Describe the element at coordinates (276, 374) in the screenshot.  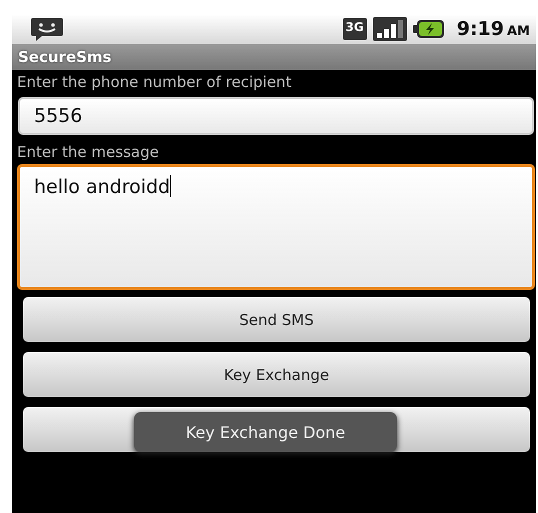
I see `action-button: Key Exchange` at that location.